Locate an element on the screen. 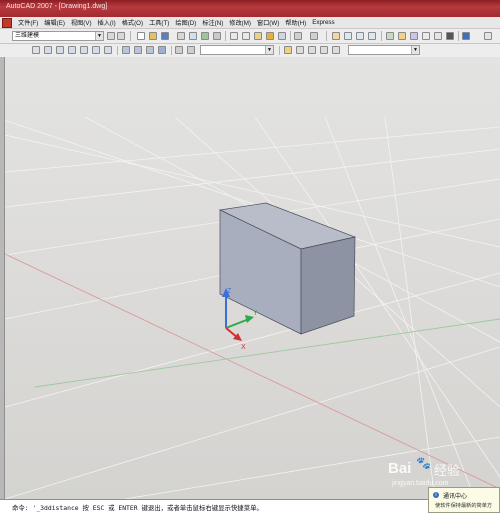  menu-express: Express is located at coordinates (323, 22).